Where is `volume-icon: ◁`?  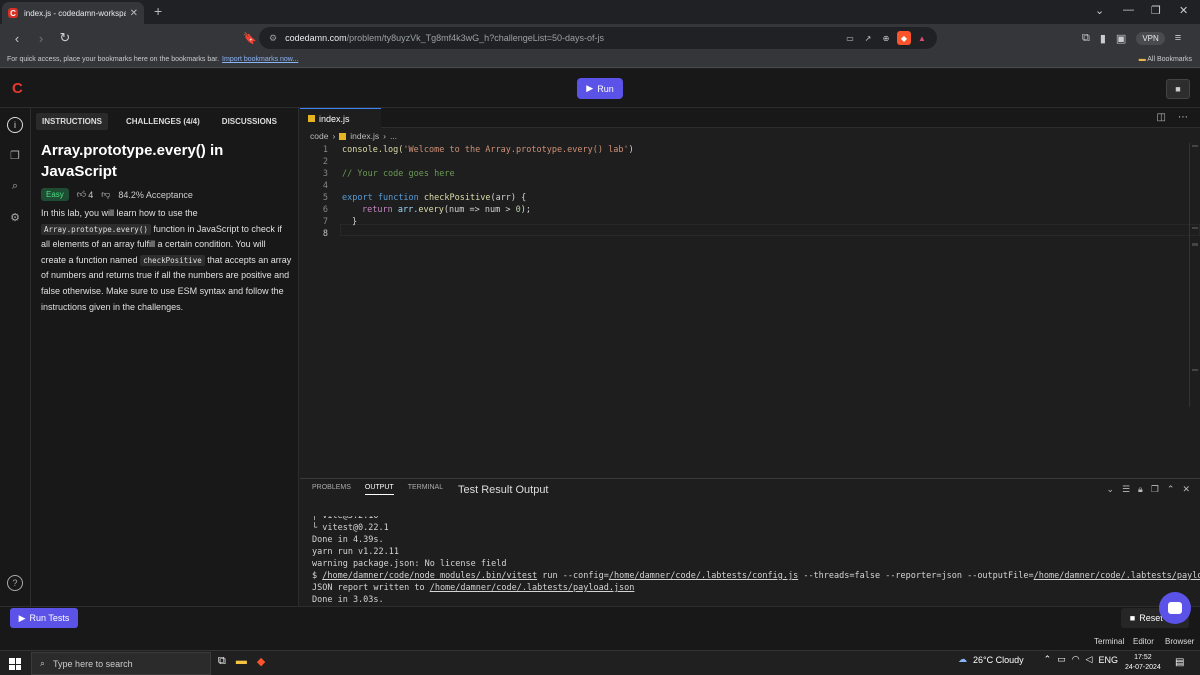
volume-icon: ◁ is located at coordinates (1089, 659).